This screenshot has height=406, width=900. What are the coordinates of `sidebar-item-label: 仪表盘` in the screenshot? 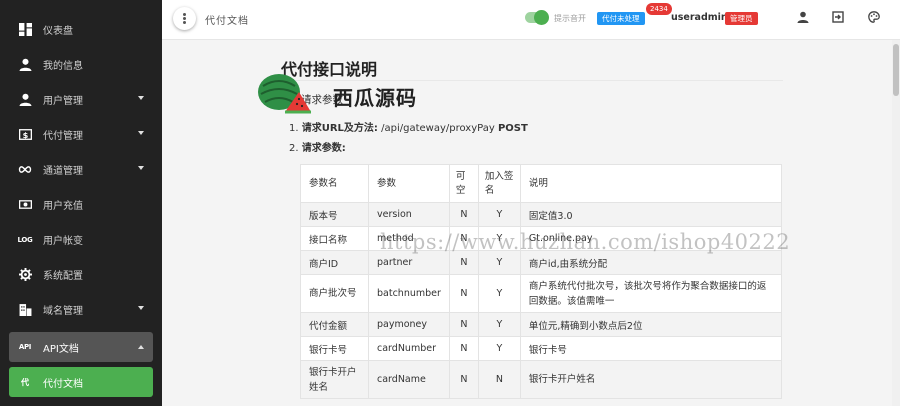 It's located at (58, 31).